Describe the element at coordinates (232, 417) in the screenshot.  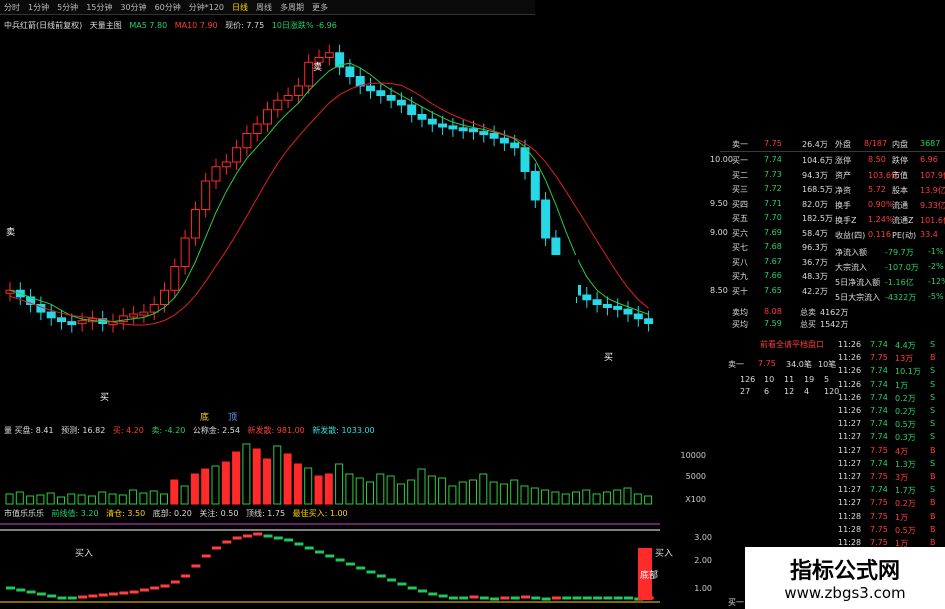
I see `top-label: 顶` at that location.